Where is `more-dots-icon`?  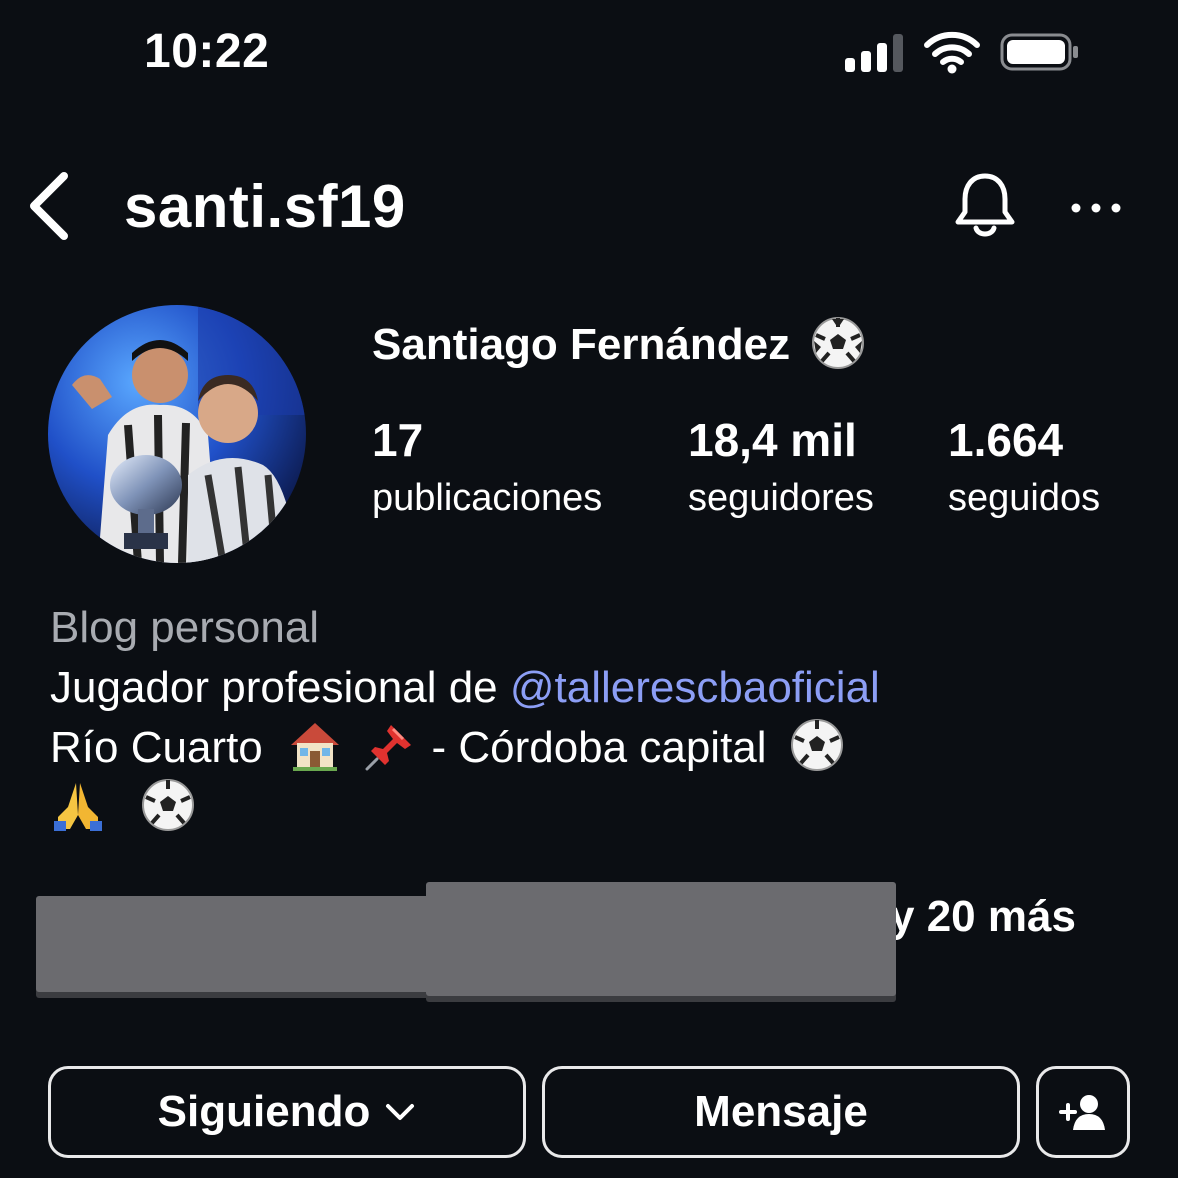
more-dots-icon is located at coordinates (1096, 208).